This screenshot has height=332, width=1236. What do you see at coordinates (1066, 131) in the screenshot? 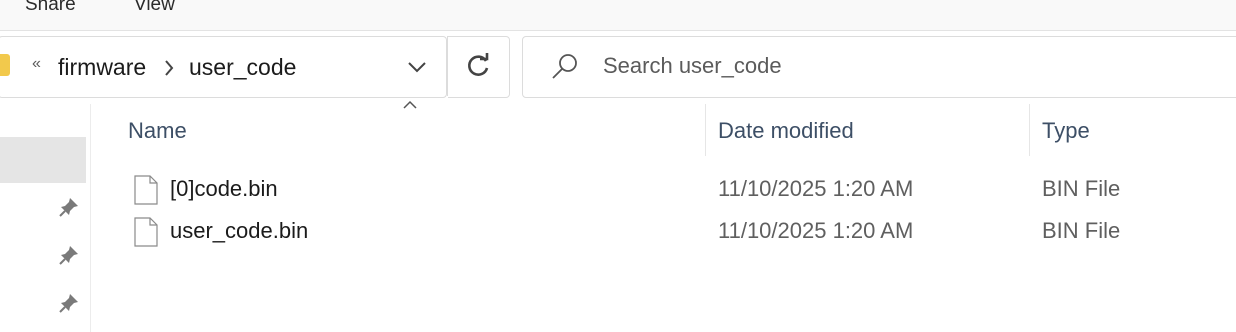
I see `column-header-type: Type` at bounding box center [1066, 131].